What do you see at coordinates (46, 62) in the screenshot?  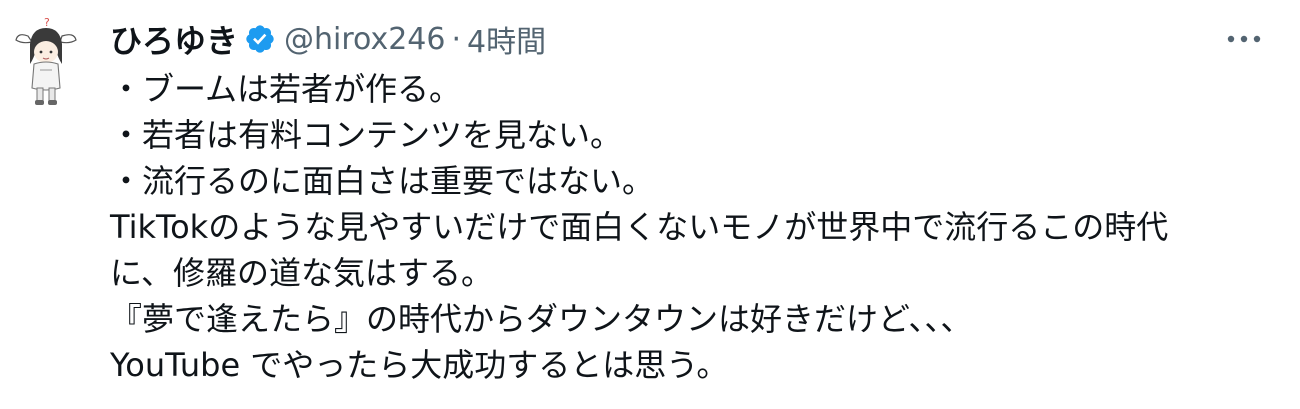 I see `avatar: ?` at bounding box center [46, 62].